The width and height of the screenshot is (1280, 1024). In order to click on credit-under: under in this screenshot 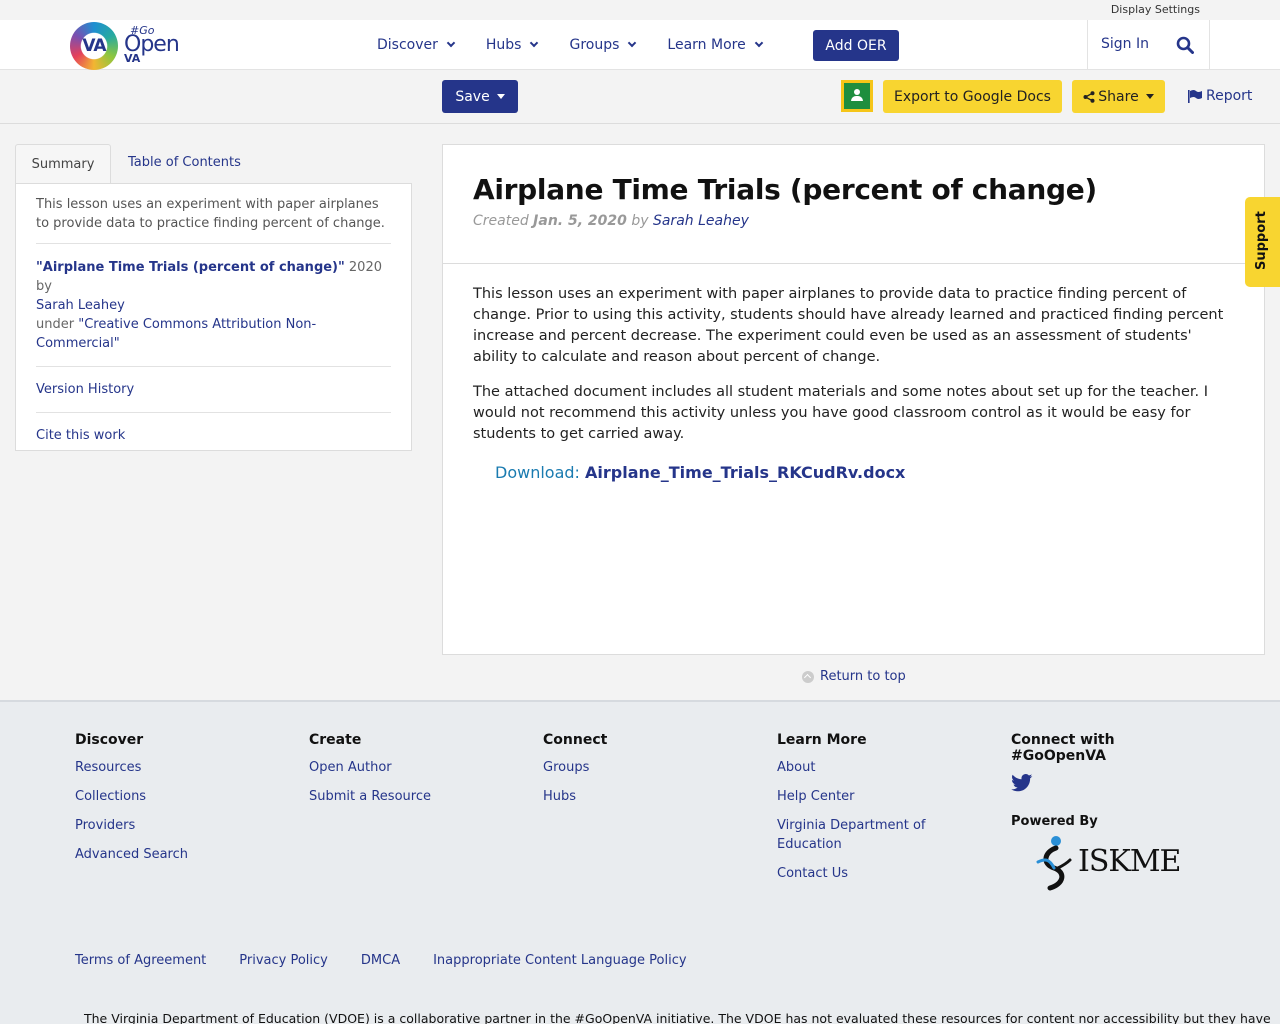, I will do `click(57, 324)`.